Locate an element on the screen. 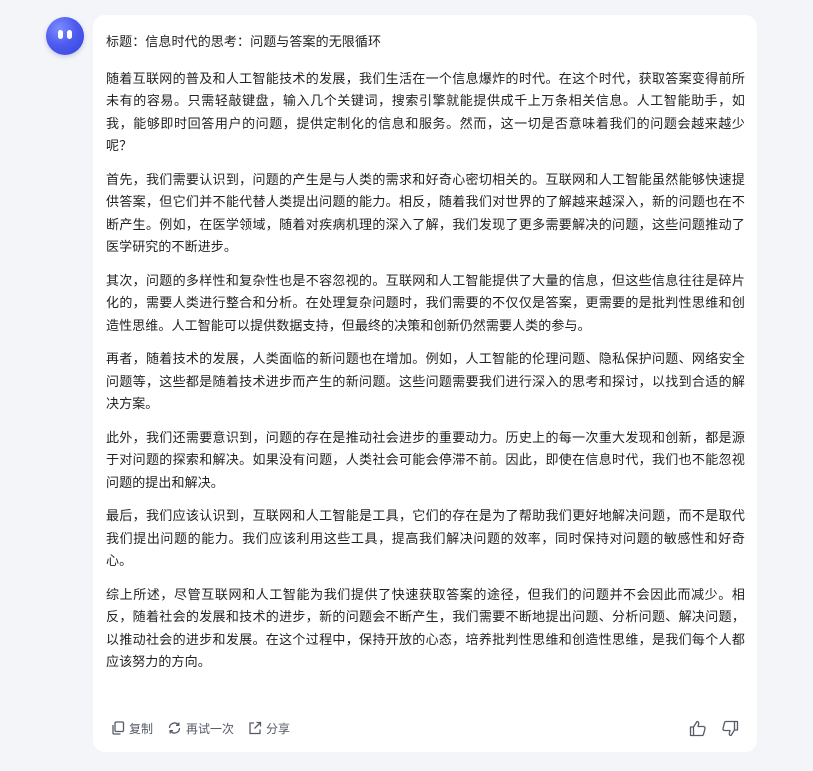  thumbs-up-icon is located at coordinates (697, 728).